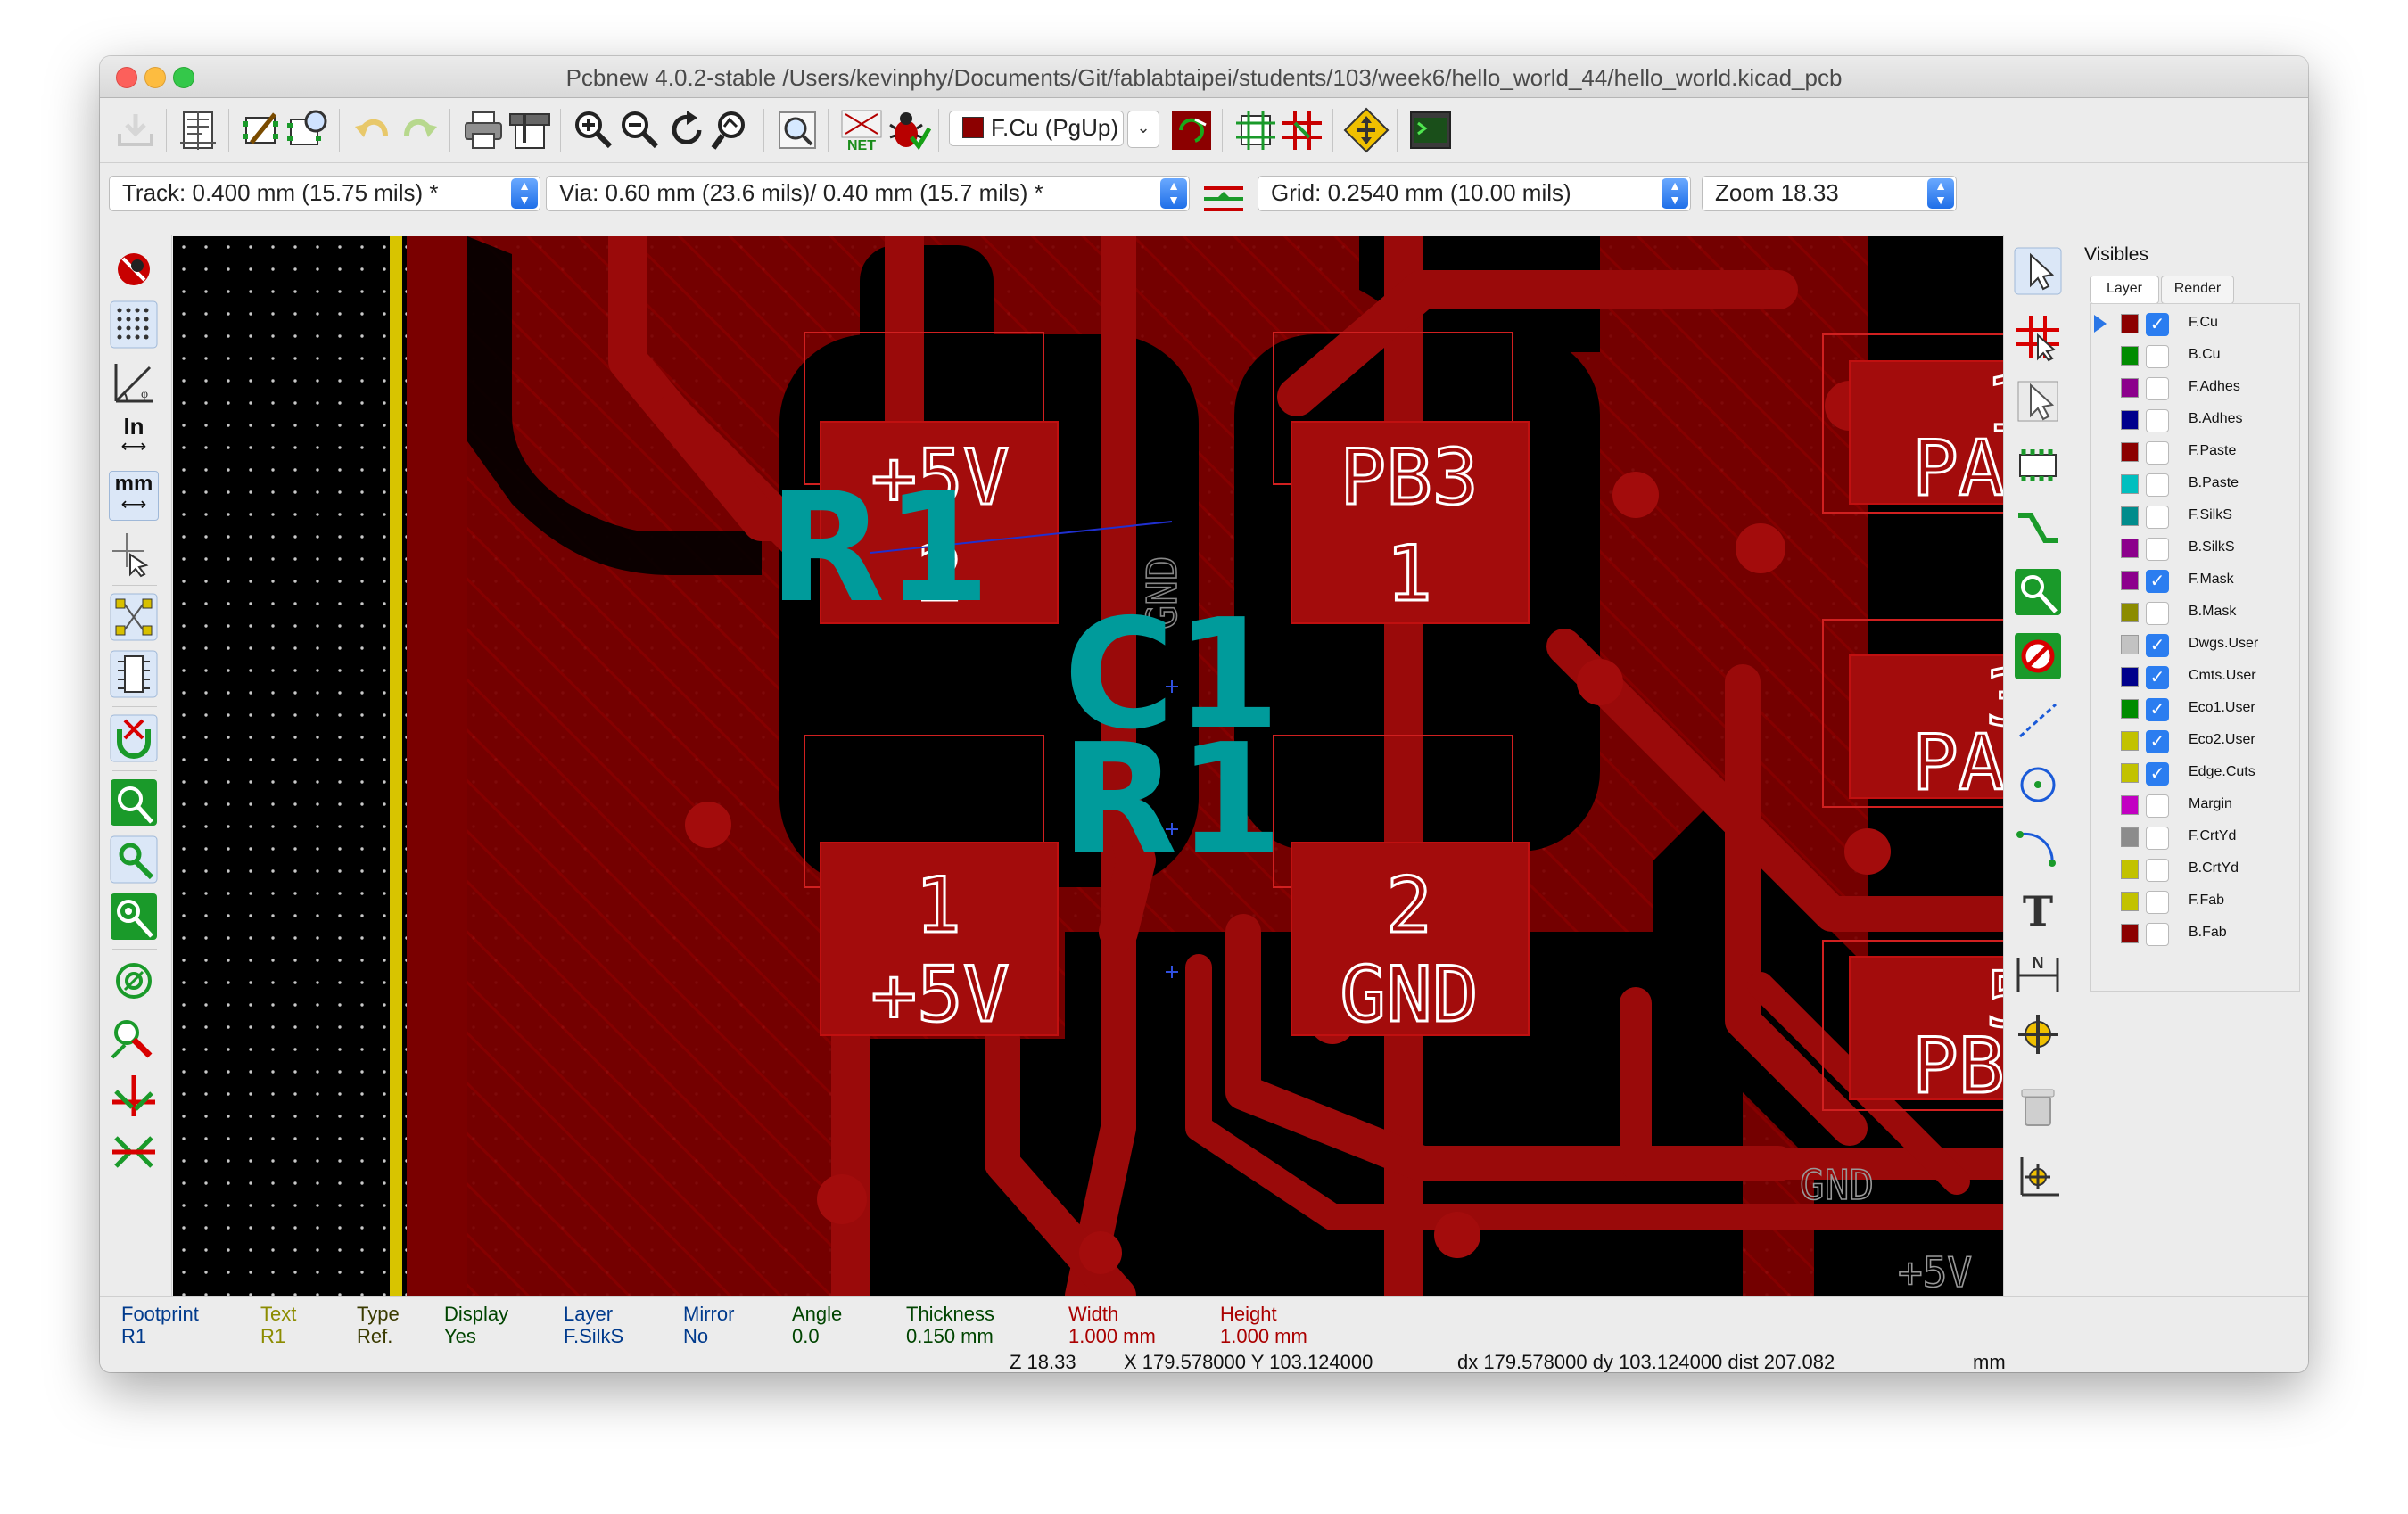  Describe the element at coordinates (2195, 837) in the screenshot. I see `layer-row: F.CrtYd` at that location.